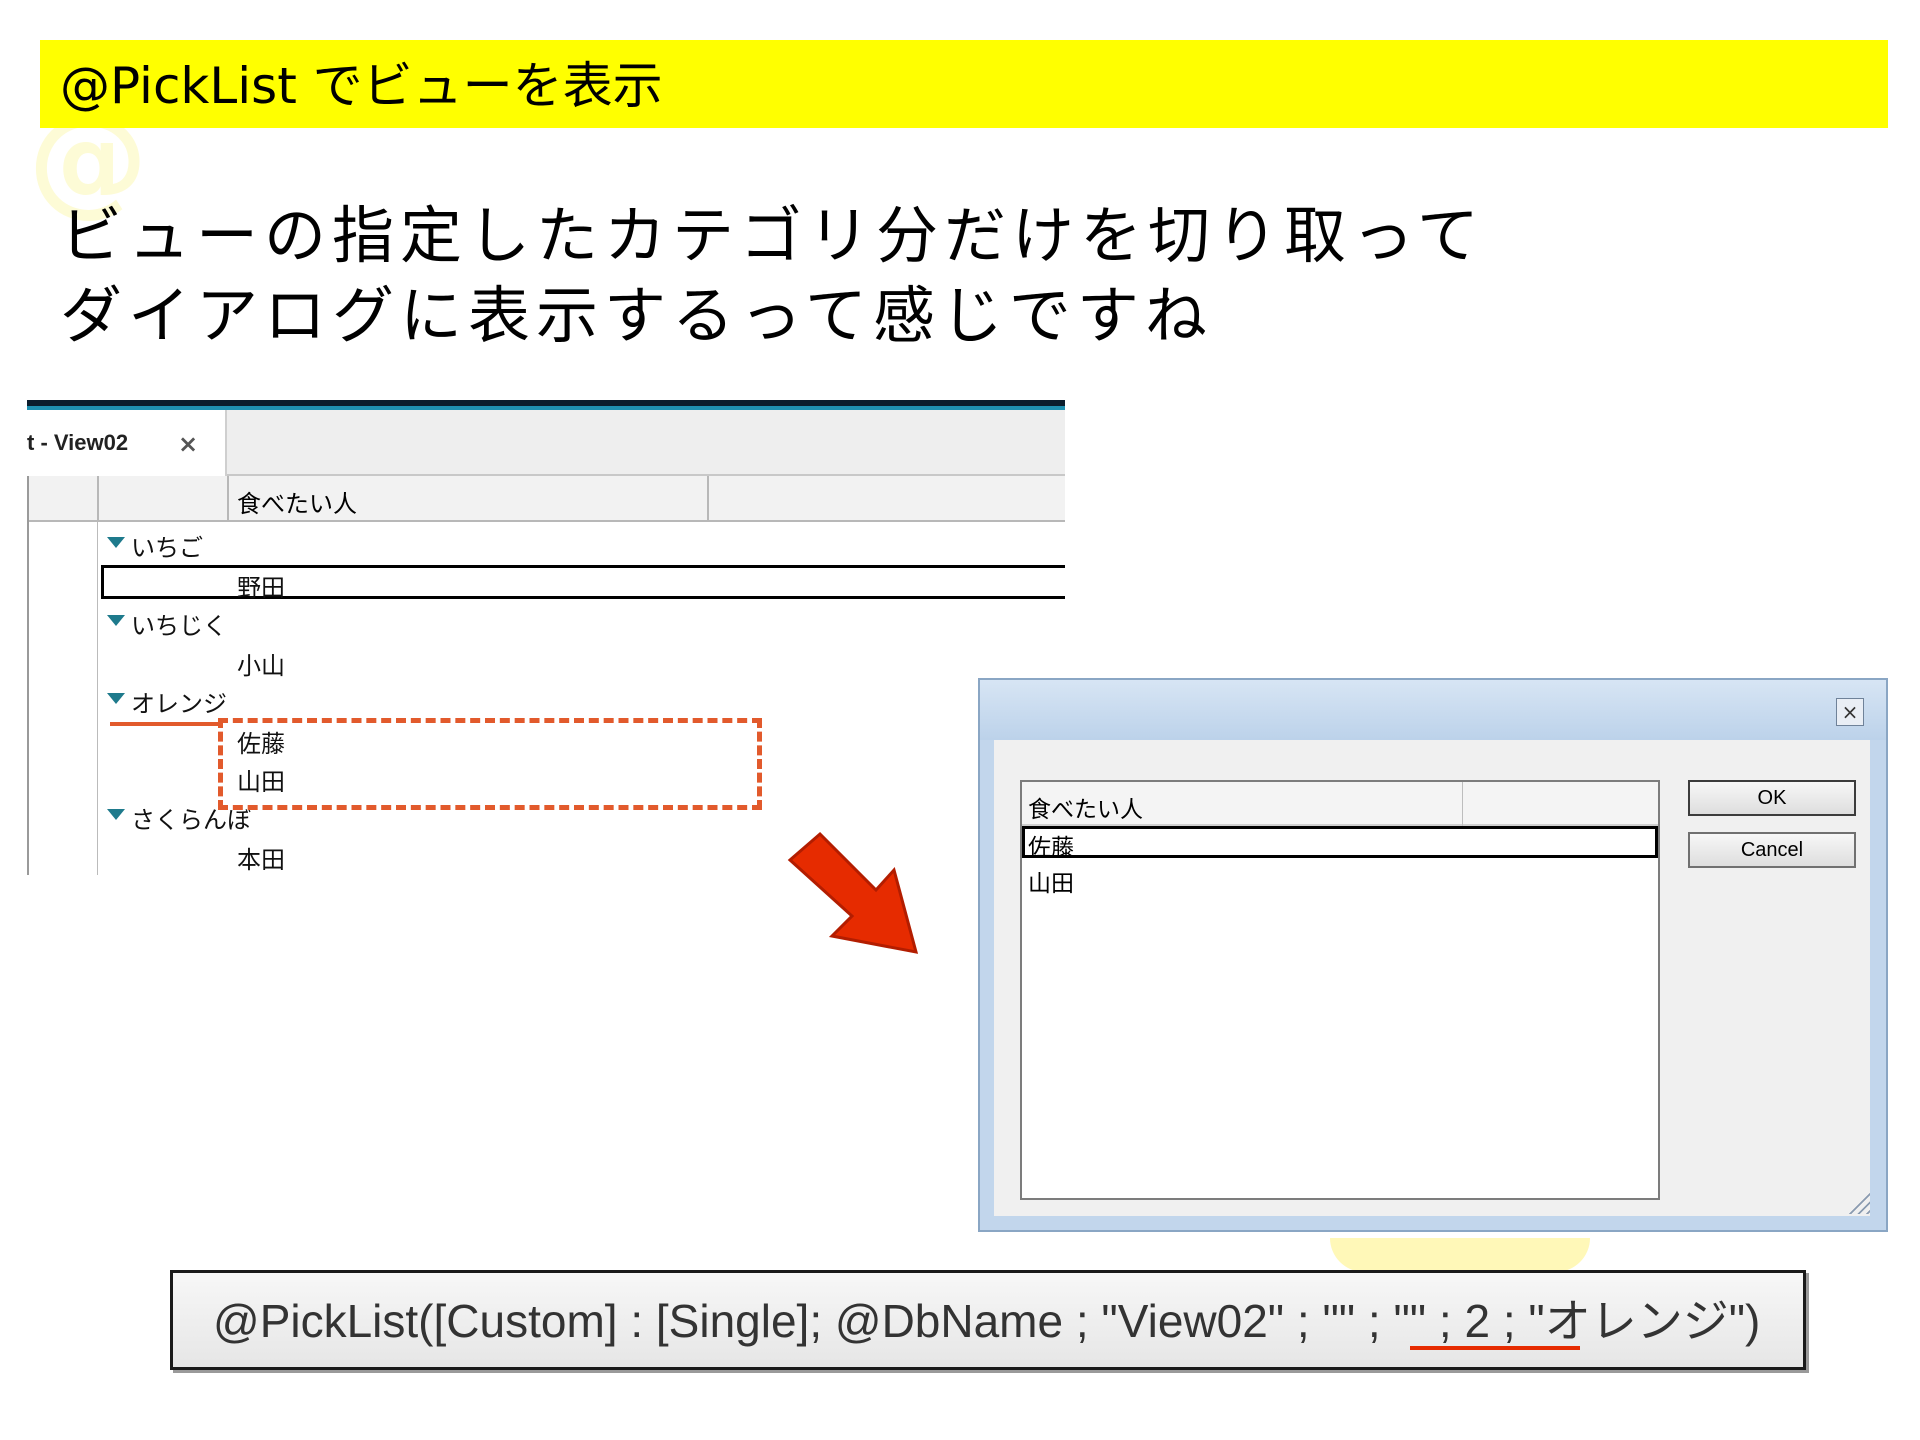 Image resolution: width=1920 pixels, height=1440 pixels. I want to click on category-row: いちご, so click(167, 545).